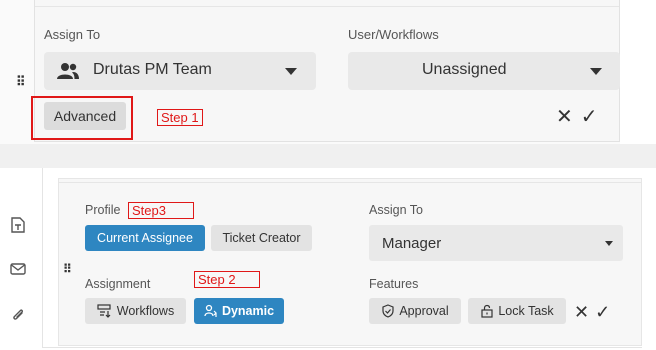 This screenshot has height=350, width=656. I want to click on assign-to-value: Drutas PM Team, so click(152, 69).